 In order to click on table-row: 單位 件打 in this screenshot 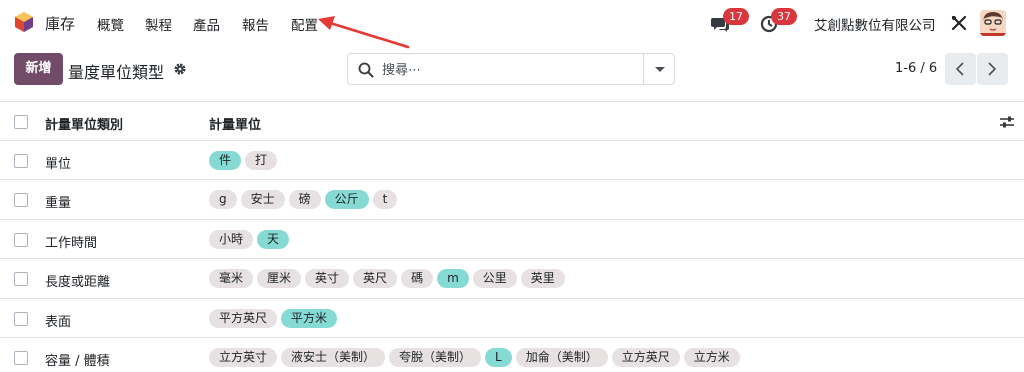, I will do `click(512, 160)`.